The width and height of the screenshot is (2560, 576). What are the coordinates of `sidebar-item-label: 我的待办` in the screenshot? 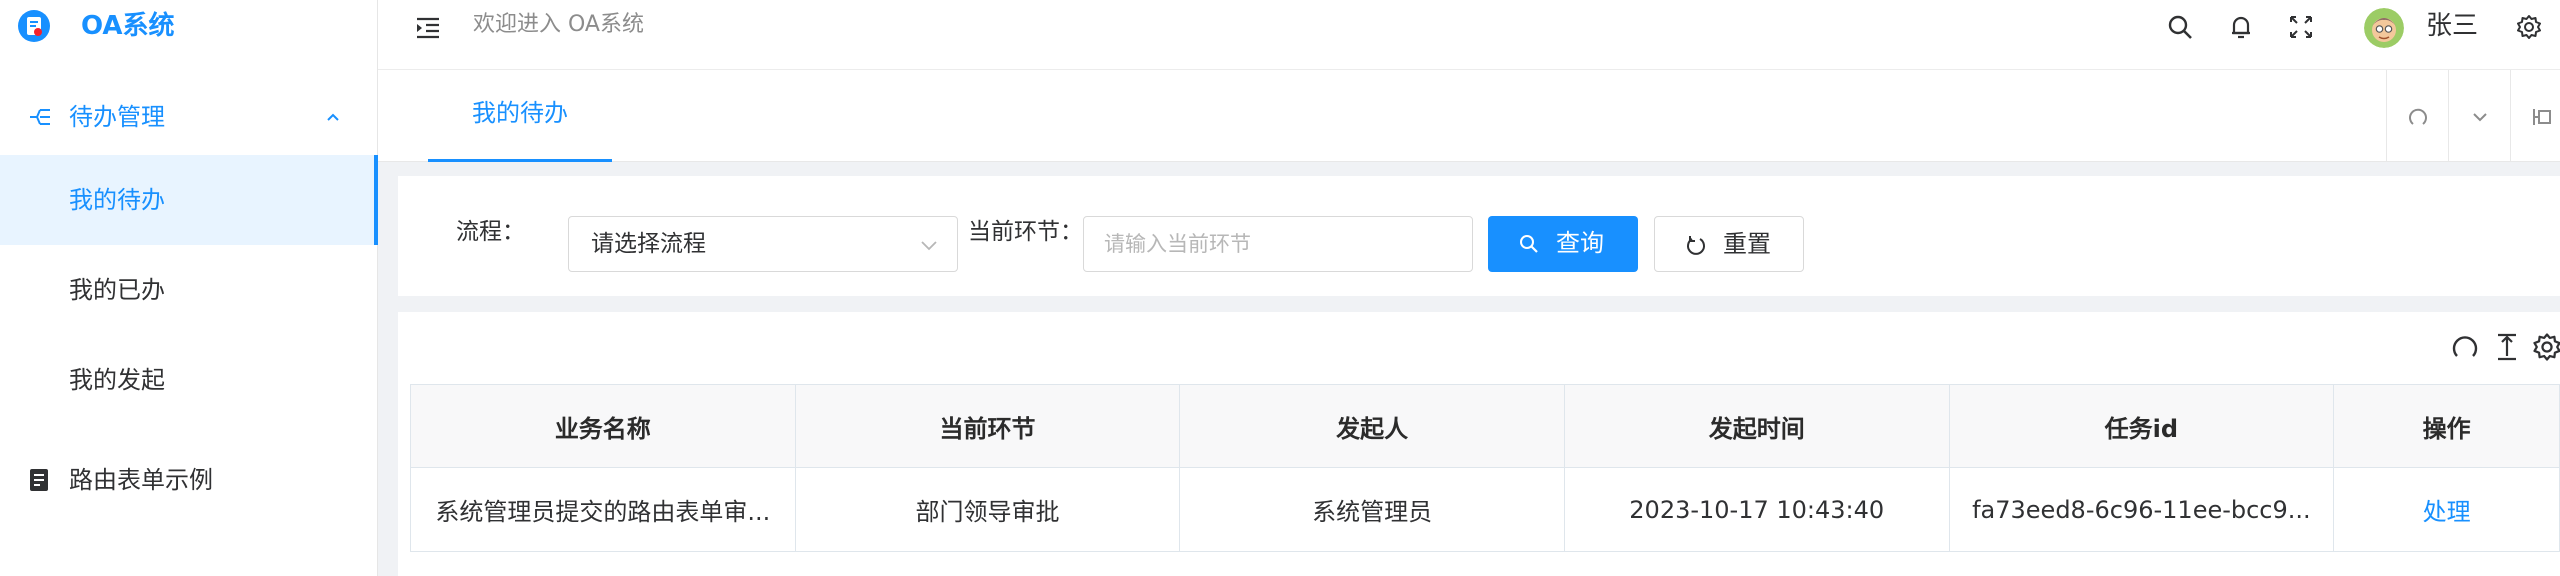 It's located at (117, 200).